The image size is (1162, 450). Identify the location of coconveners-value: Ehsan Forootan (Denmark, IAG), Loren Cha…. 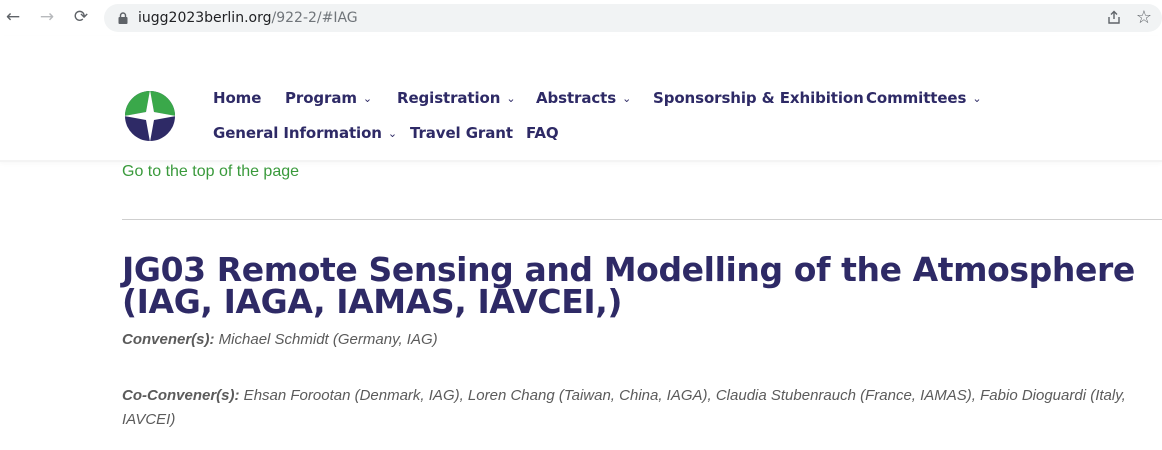
(624, 407).